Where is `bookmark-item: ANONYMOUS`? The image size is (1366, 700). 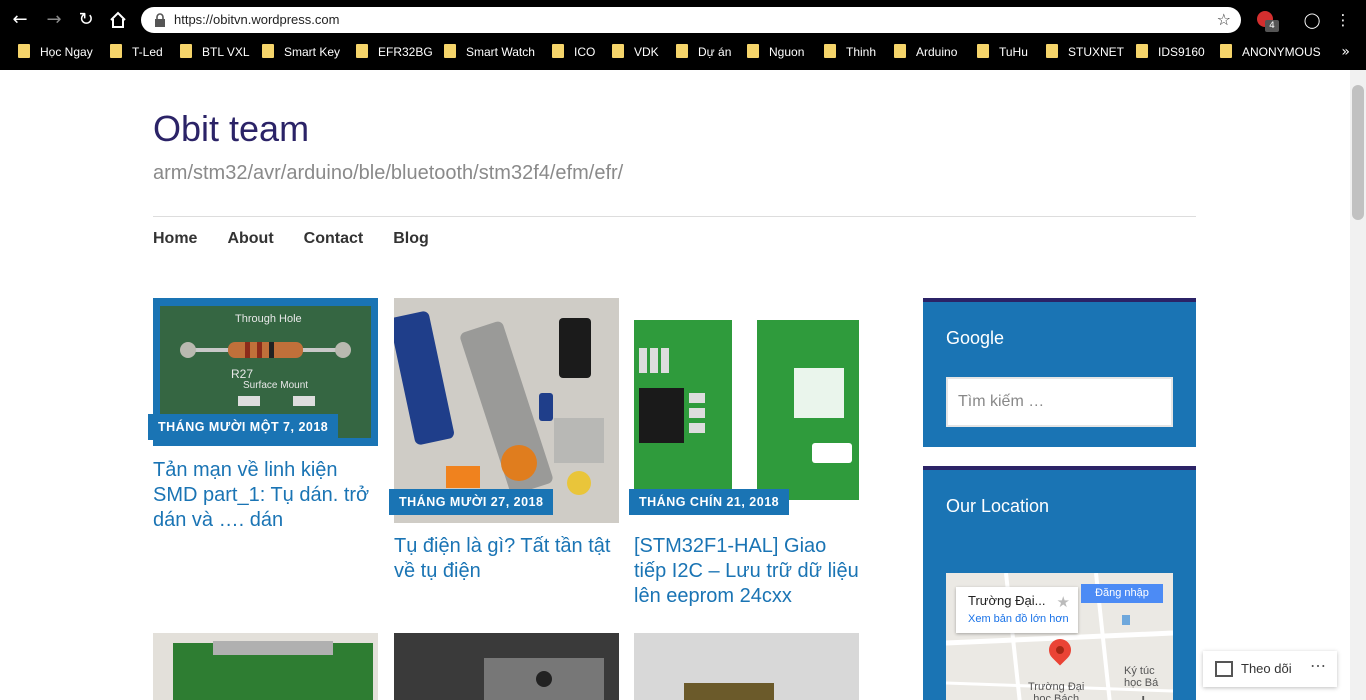
bookmark-item: ANONYMOUS is located at coordinates (1270, 55).